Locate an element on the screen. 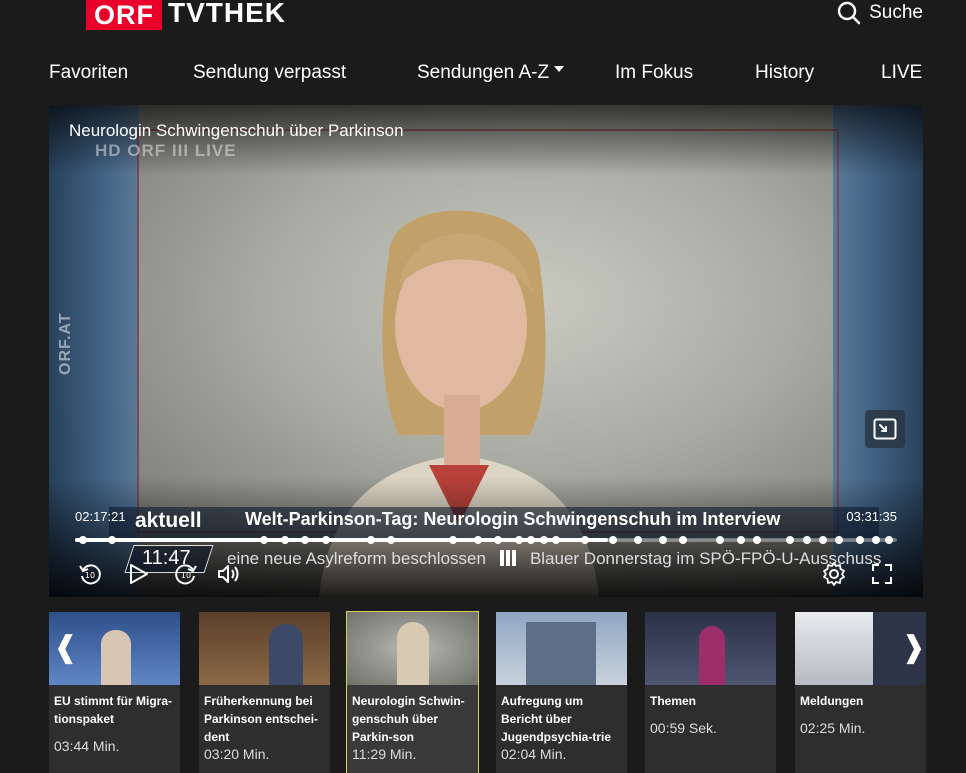  picture-in-picture-icon is located at coordinates (885, 429).